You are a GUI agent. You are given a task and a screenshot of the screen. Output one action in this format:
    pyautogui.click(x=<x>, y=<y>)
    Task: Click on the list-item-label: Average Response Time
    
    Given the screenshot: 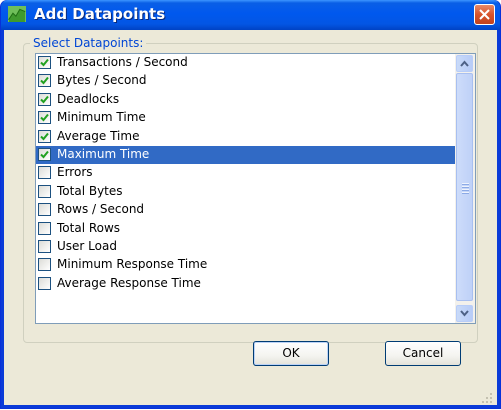 What is the action you would take?
    pyautogui.click(x=129, y=282)
    